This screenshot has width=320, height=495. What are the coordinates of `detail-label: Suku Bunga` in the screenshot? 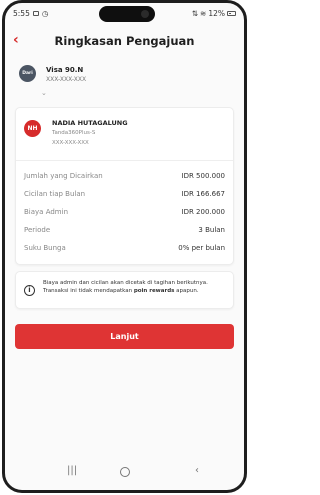 It's located at (45, 248).